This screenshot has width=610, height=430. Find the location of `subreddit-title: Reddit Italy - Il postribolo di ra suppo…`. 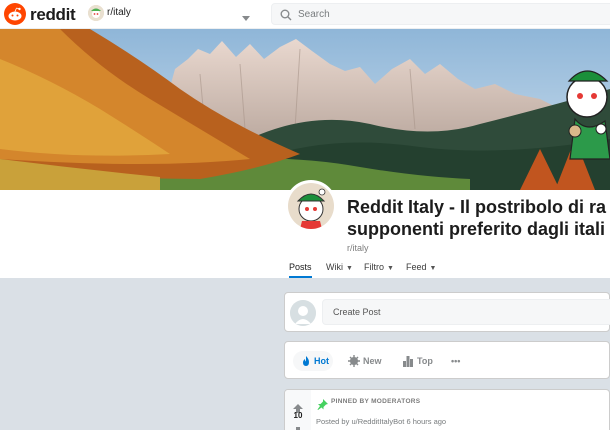

subreddit-title: Reddit Italy - Il postribolo di ra suppo… is located at coordinates (478, 218).